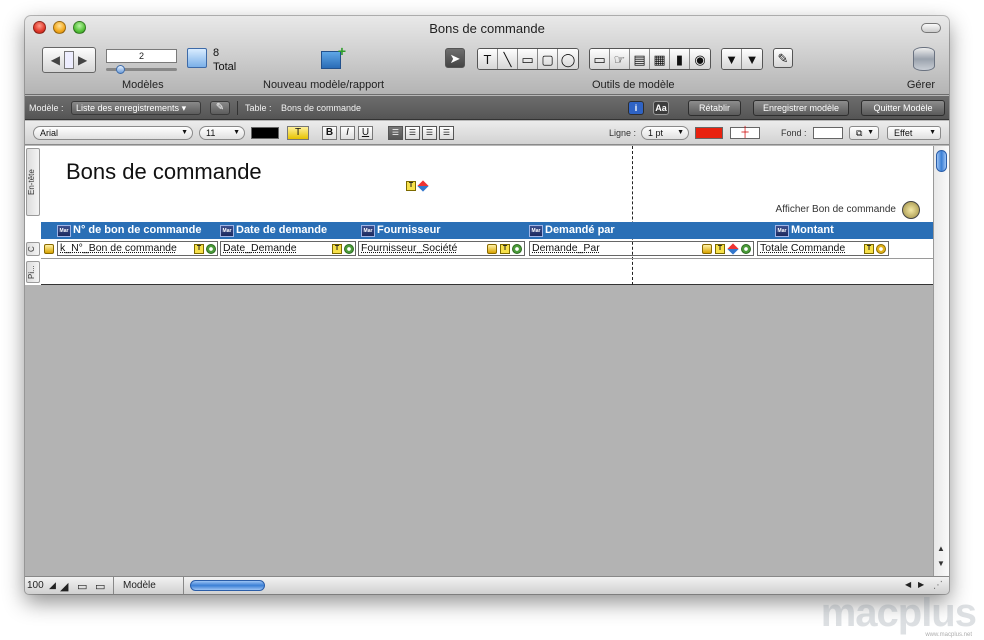 The width and height of the screenshot is (984, 640). What do you see at coordinates (700, 59) in the screenshot?
I see `web-viewer-tool: ◉` at bounding box center [700, 59].